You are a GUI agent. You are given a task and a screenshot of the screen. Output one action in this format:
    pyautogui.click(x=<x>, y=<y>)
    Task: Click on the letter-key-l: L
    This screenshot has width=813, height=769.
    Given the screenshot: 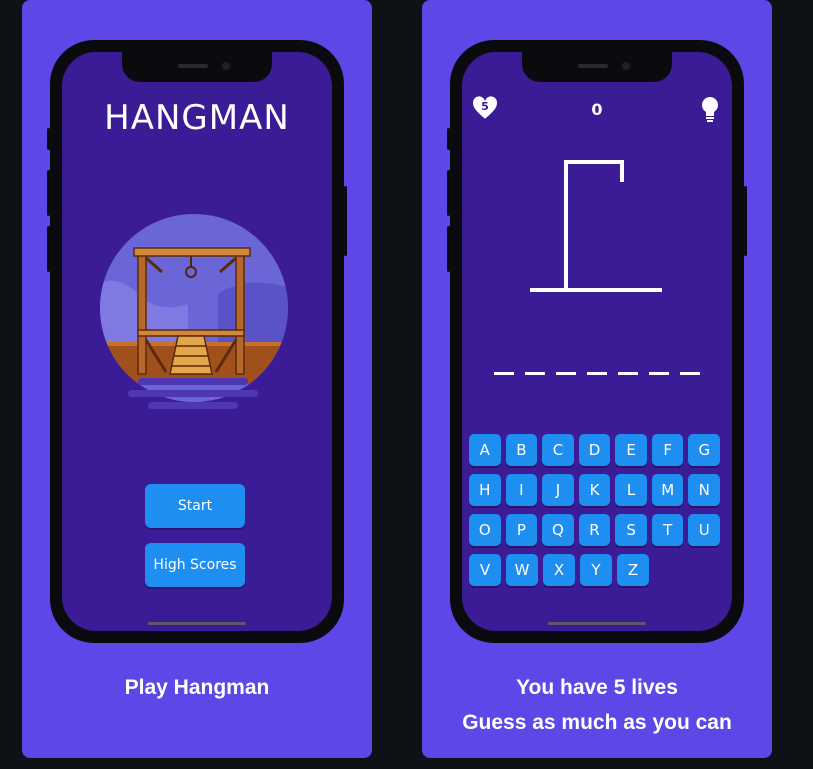 What is the action you would take?
    pyautogui.click(x=631, y=490)
    